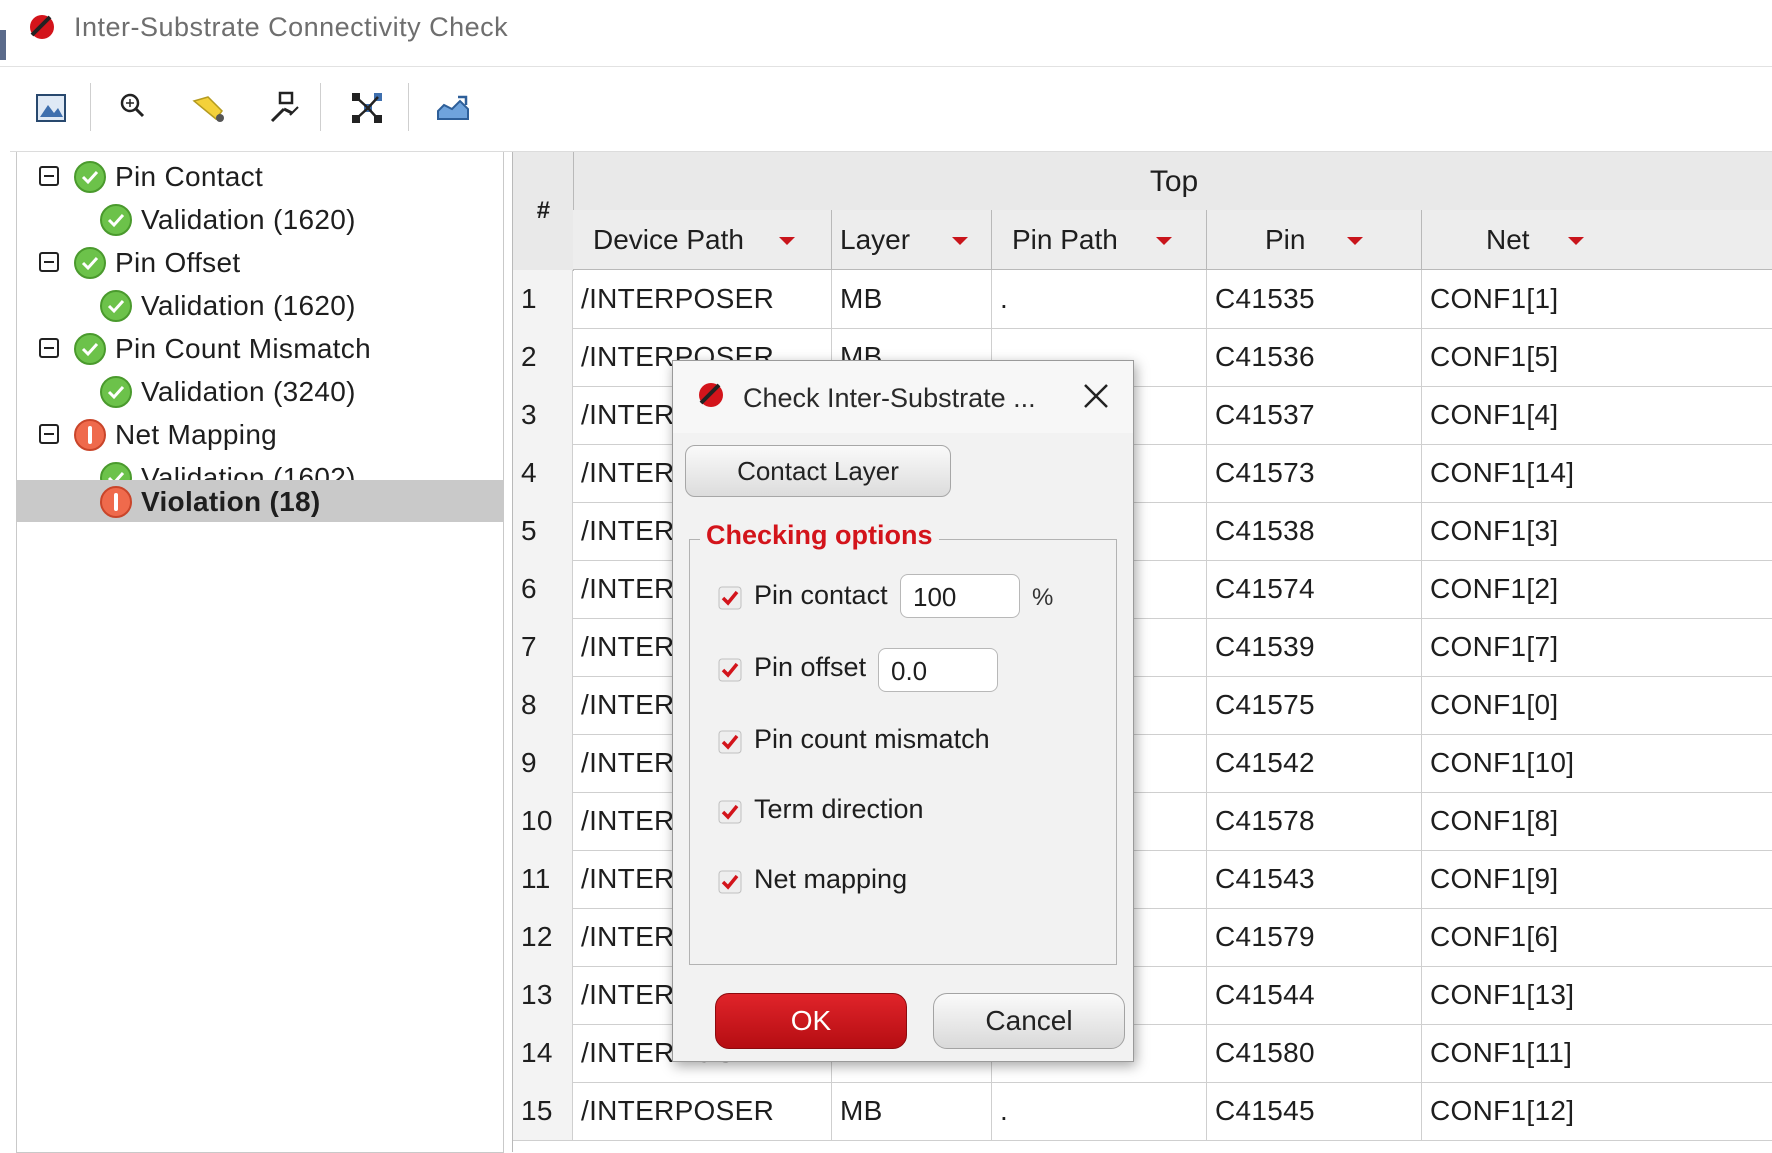 This screenshot has height=1153, width=1772. I want to click on window-titlebar: Inter-Substrate Connectivity Check, so click(886, 33).